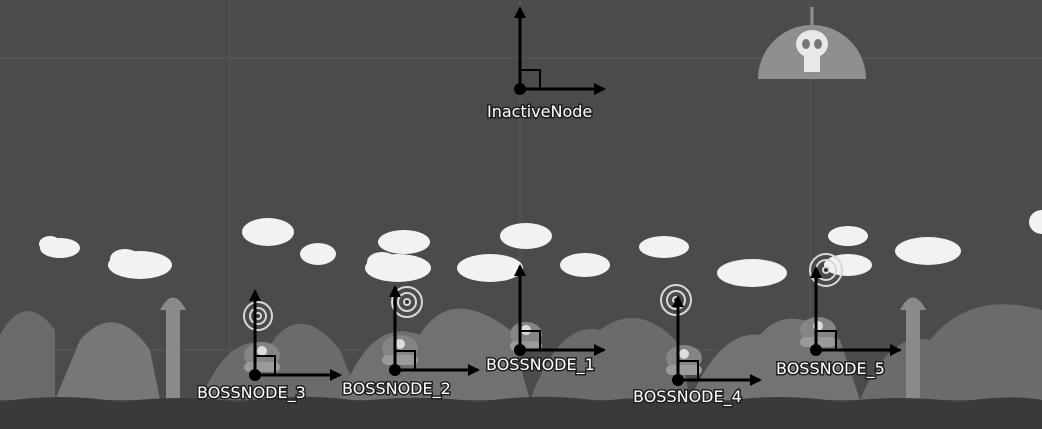 This screenshot has width=1042, height=429. I want to click on node-label-boss5: BOSSNODE_5, so click(830, 369).